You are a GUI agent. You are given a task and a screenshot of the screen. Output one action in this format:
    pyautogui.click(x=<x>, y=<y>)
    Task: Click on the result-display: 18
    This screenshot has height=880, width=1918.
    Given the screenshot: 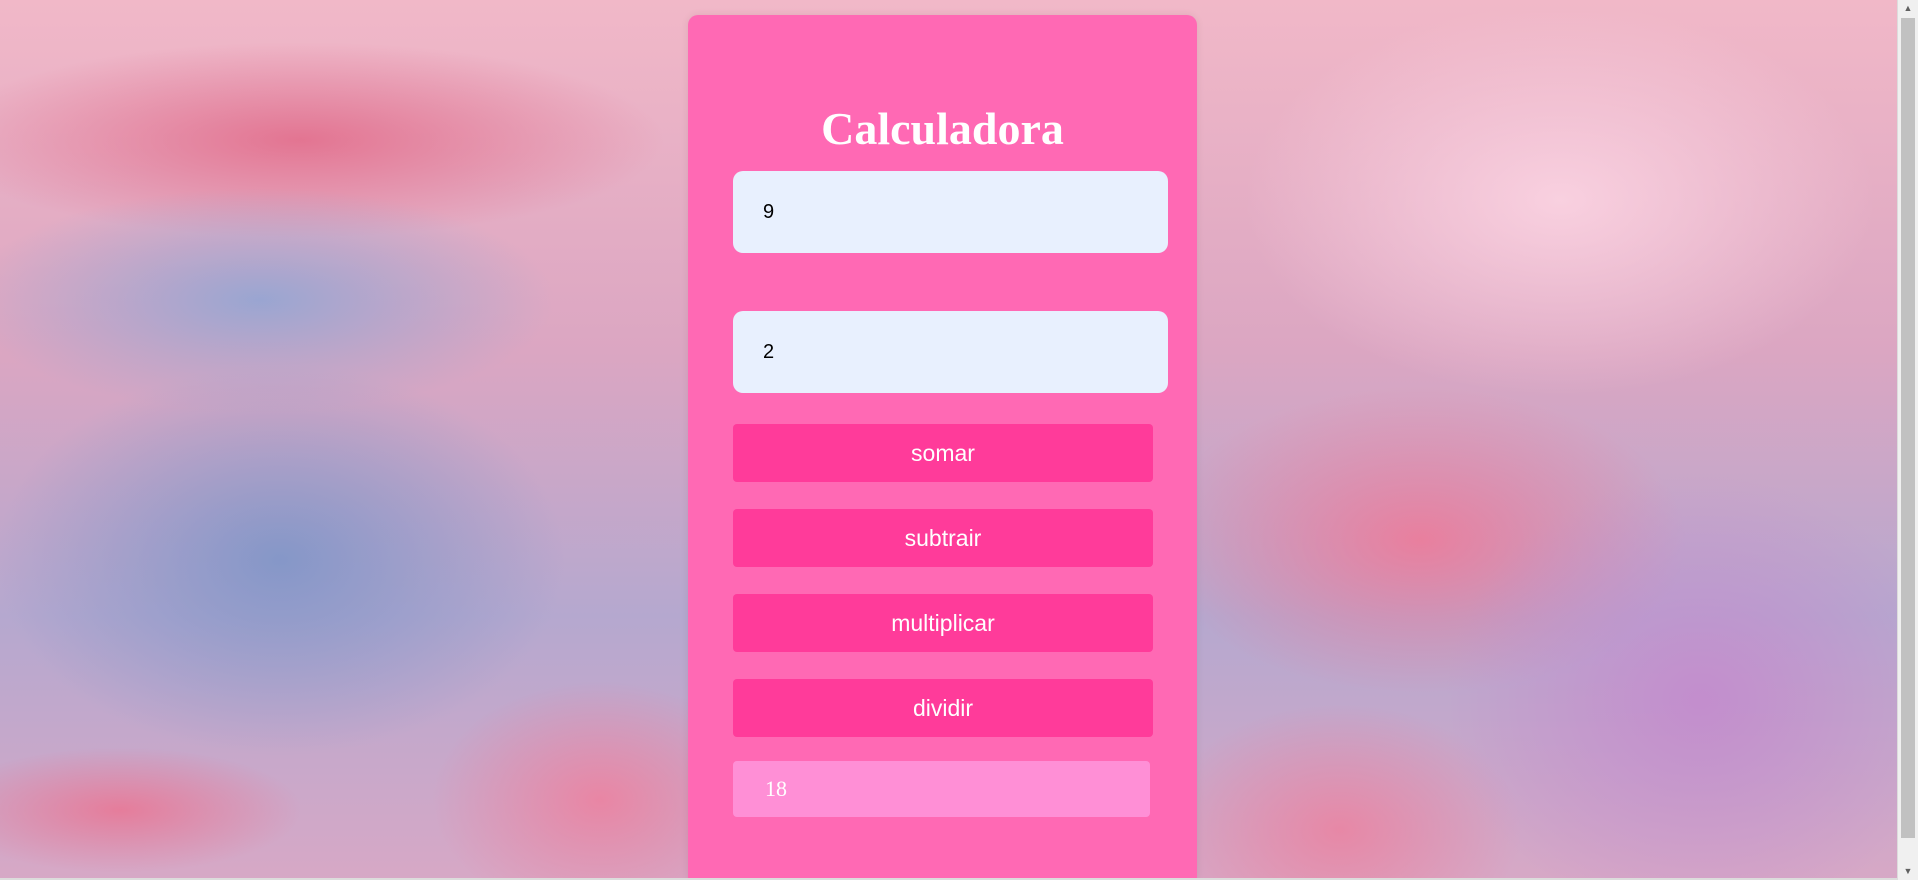 What is the action you would take?
    pyautogui.click(x=941, y=789)
    